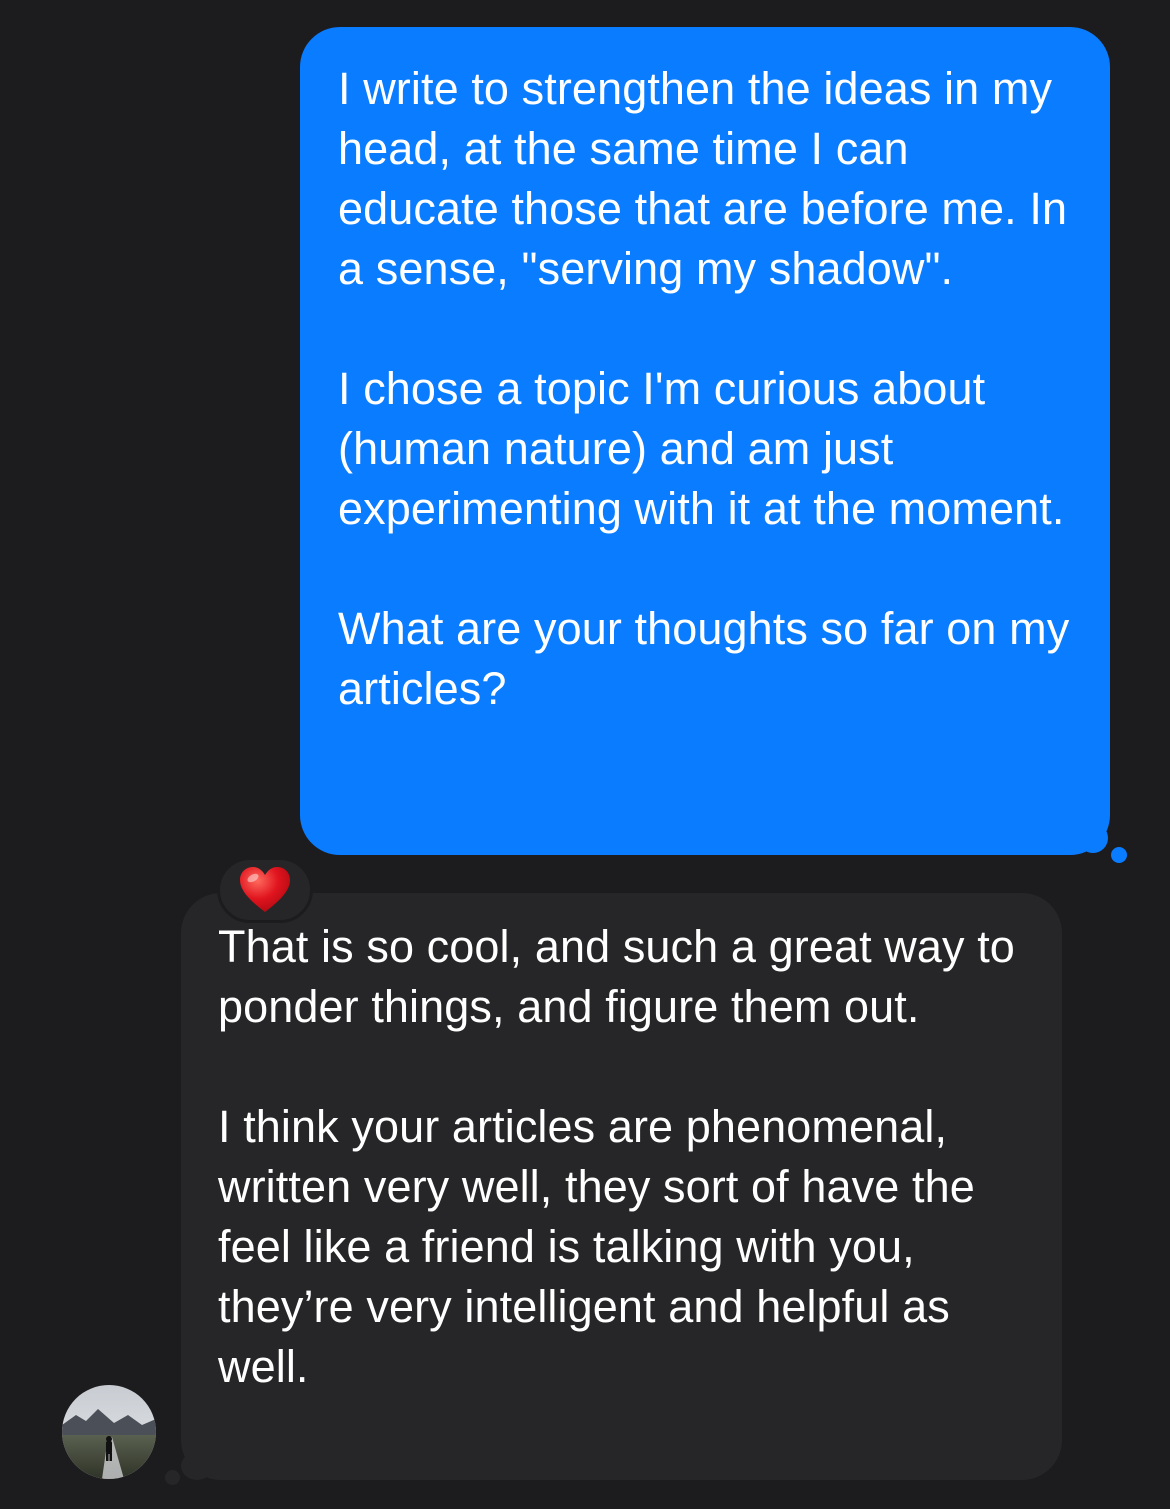  What do you see at coordinates (1093, 838) in the screenshot?
I see `outgoing-bubble-tail` at bounding box center [1093, 838].